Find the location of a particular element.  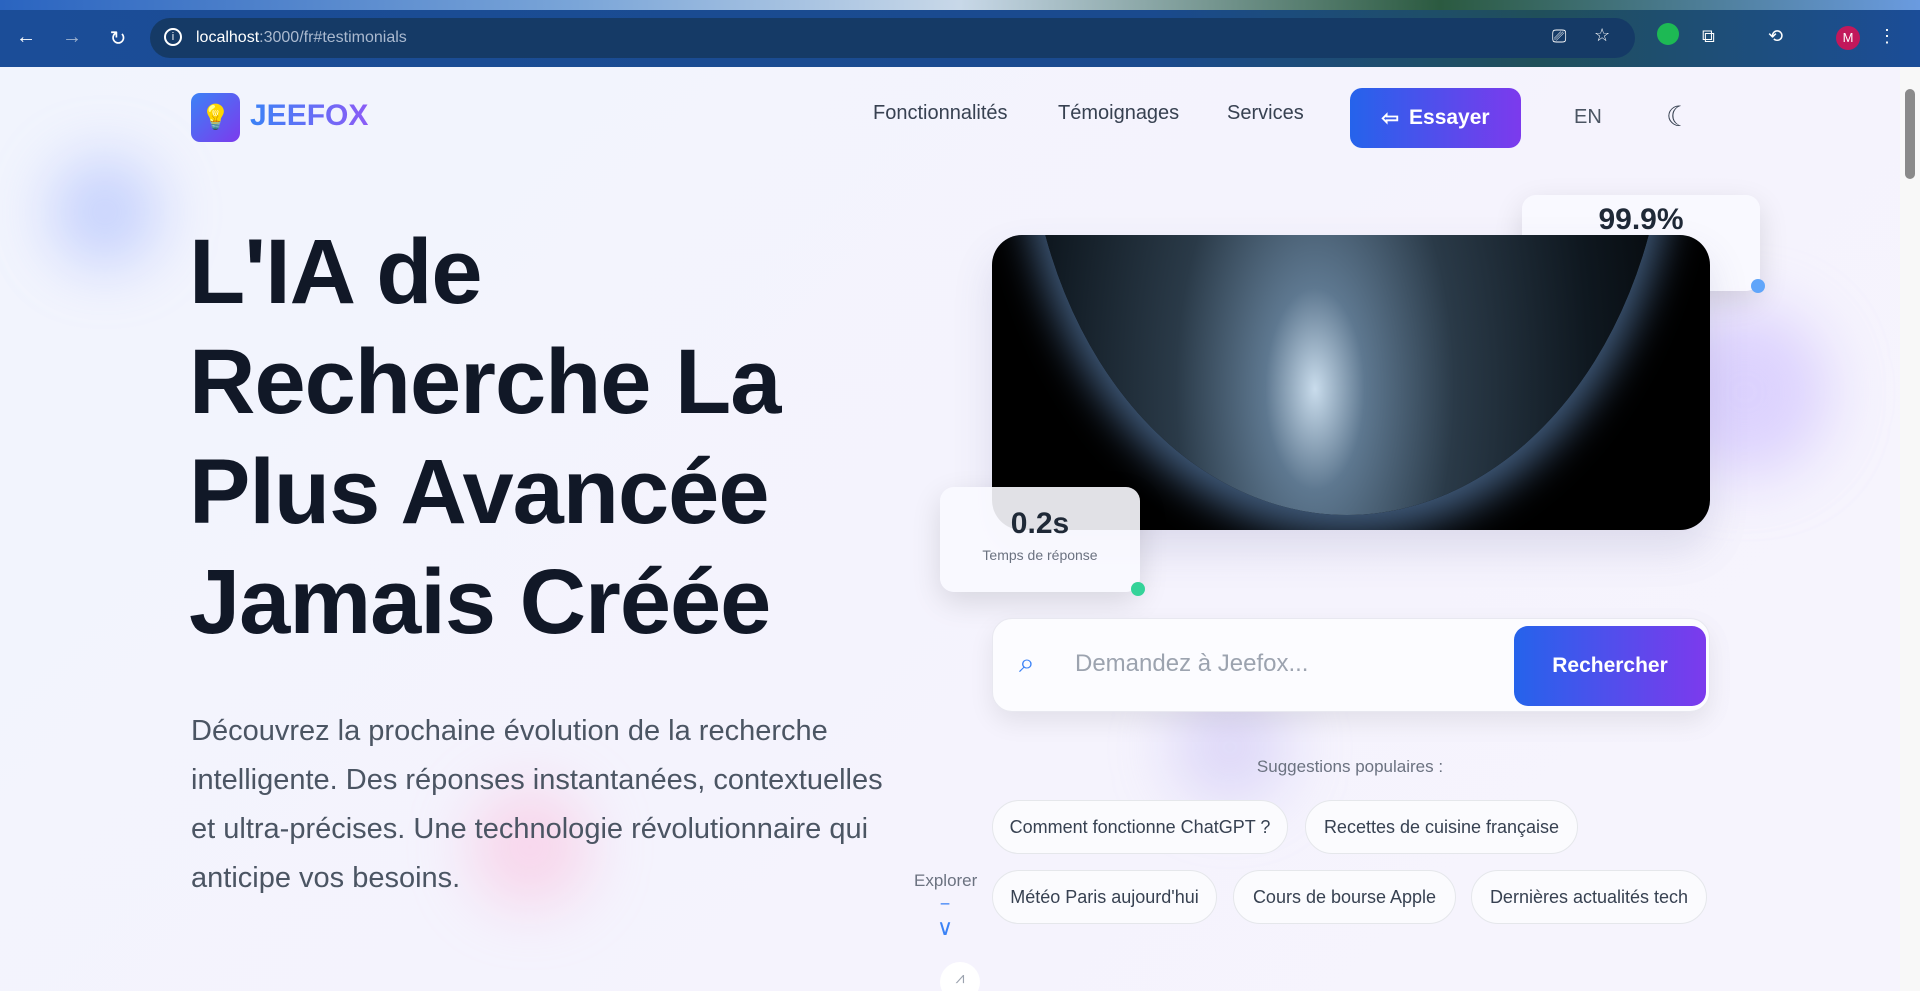

extensions-puzzle-icon: ⧉ is located at coordinates (1708, 36).